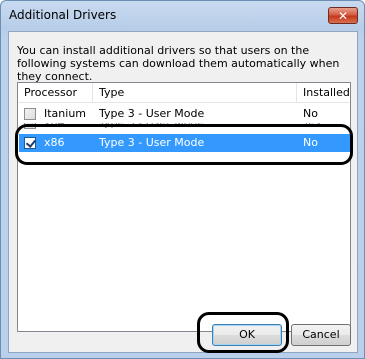  What do you see at coordinates (195, 93) in the screenshot?
I see `column-header-type: Type` at bounding box center [195, 93].